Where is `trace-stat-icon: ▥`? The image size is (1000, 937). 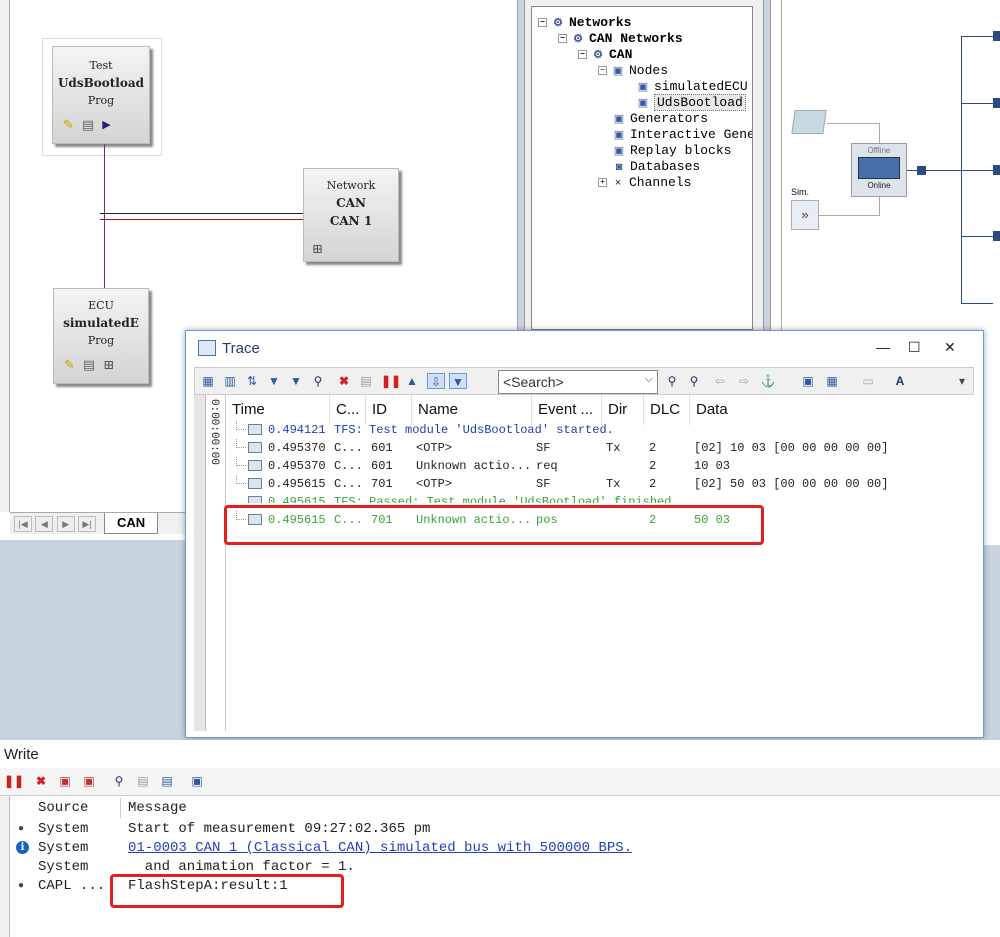
trace-stat-icon: ▥ is located at coordinates (230, 381).